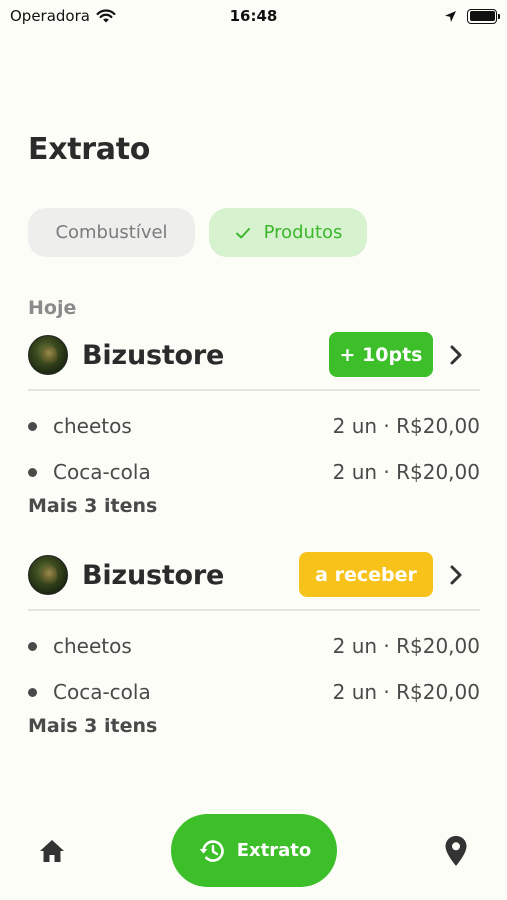 The width and height of the screenshot is (507, 900). Describe the element at coordinates (242, 232) in the screenshot. I see `checkmark-icon` at that location.